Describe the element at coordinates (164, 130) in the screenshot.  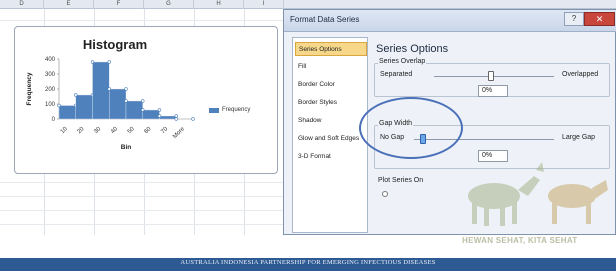
I see `x-tick-label: 70` at that location.